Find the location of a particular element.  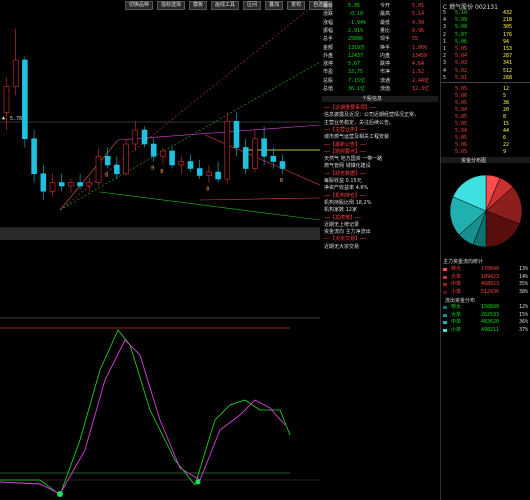

quote-value: 55 is located at coordinates (415, 39).